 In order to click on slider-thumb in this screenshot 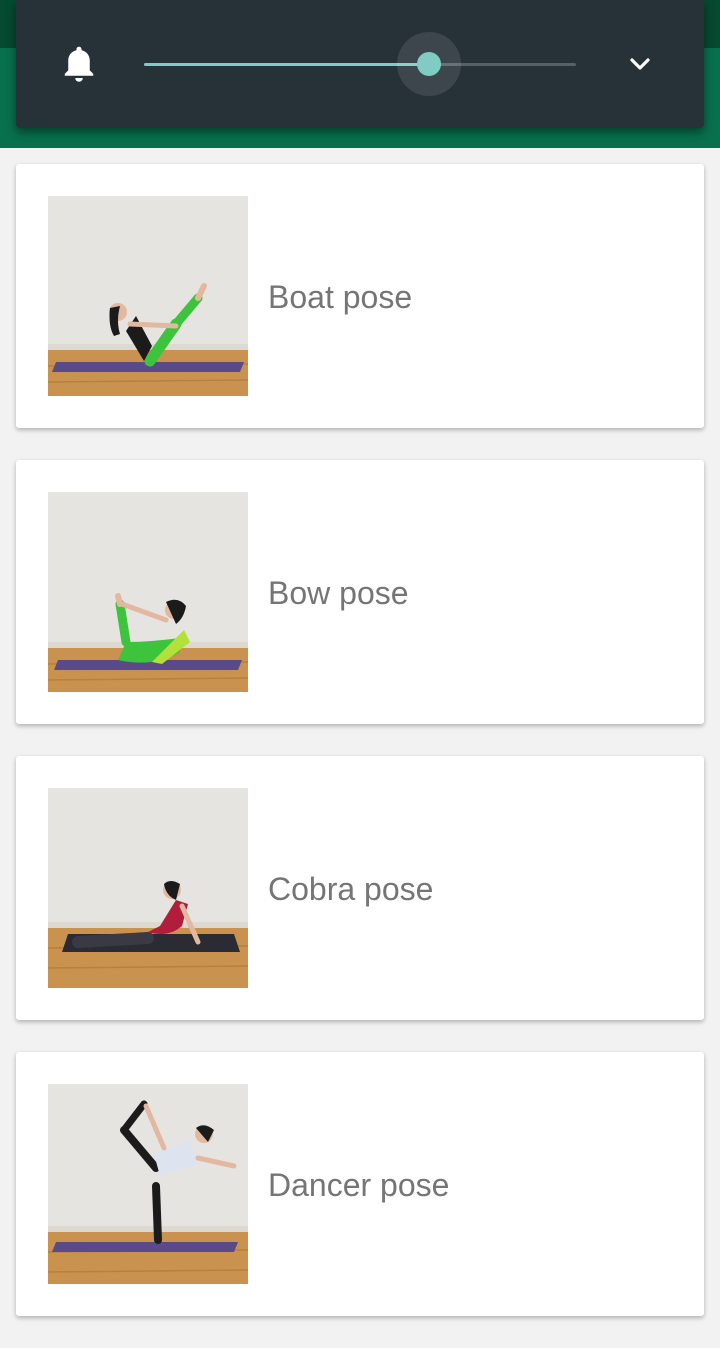, I will do `click(429, 64)`.